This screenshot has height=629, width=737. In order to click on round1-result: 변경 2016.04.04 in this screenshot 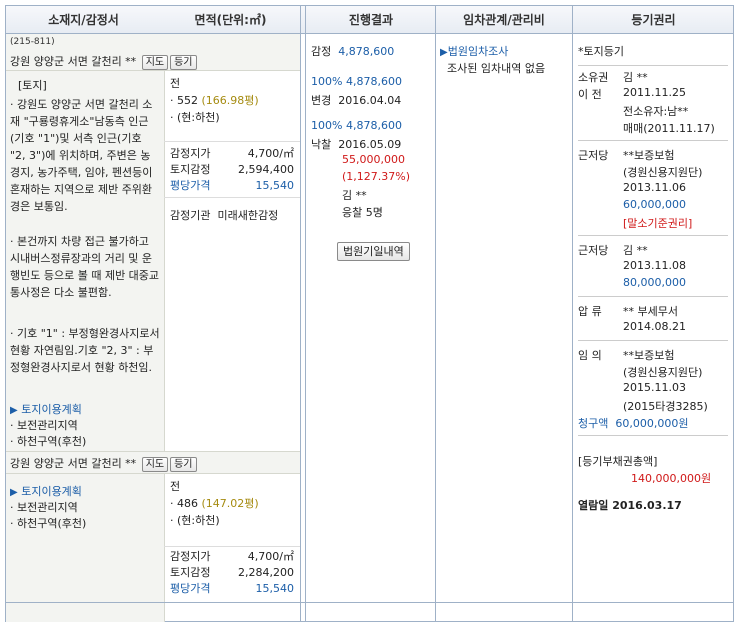, I will do `click(356, 100)`.